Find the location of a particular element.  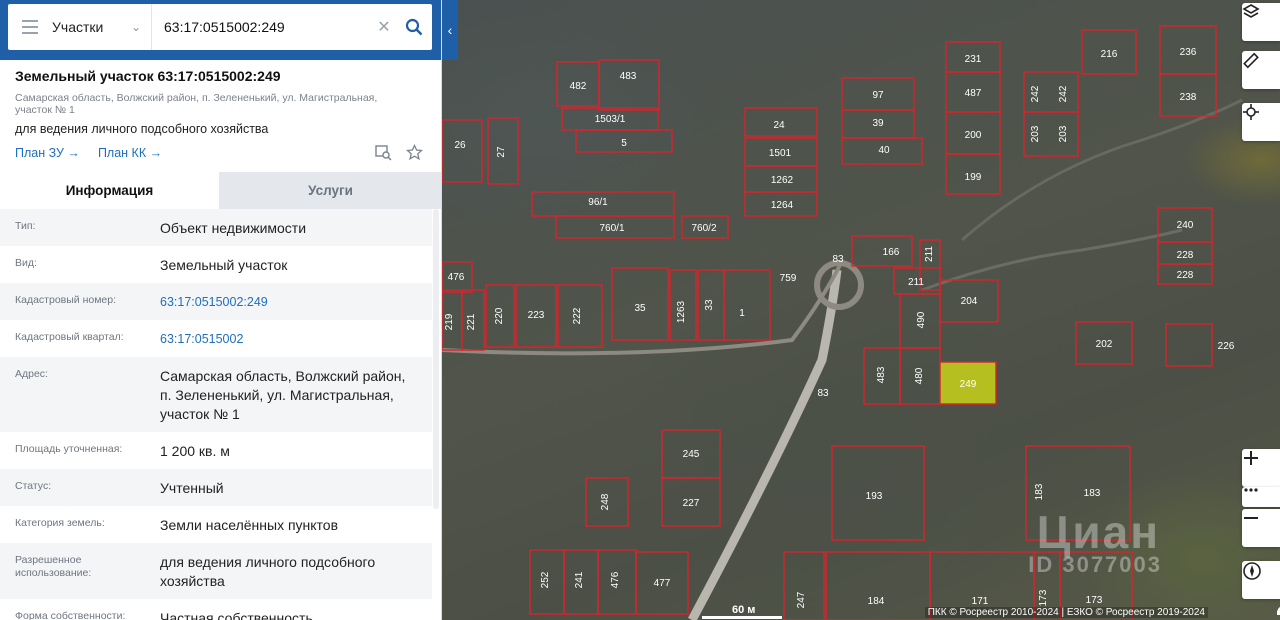

plus-icon is located at coordinates (1251, 458).